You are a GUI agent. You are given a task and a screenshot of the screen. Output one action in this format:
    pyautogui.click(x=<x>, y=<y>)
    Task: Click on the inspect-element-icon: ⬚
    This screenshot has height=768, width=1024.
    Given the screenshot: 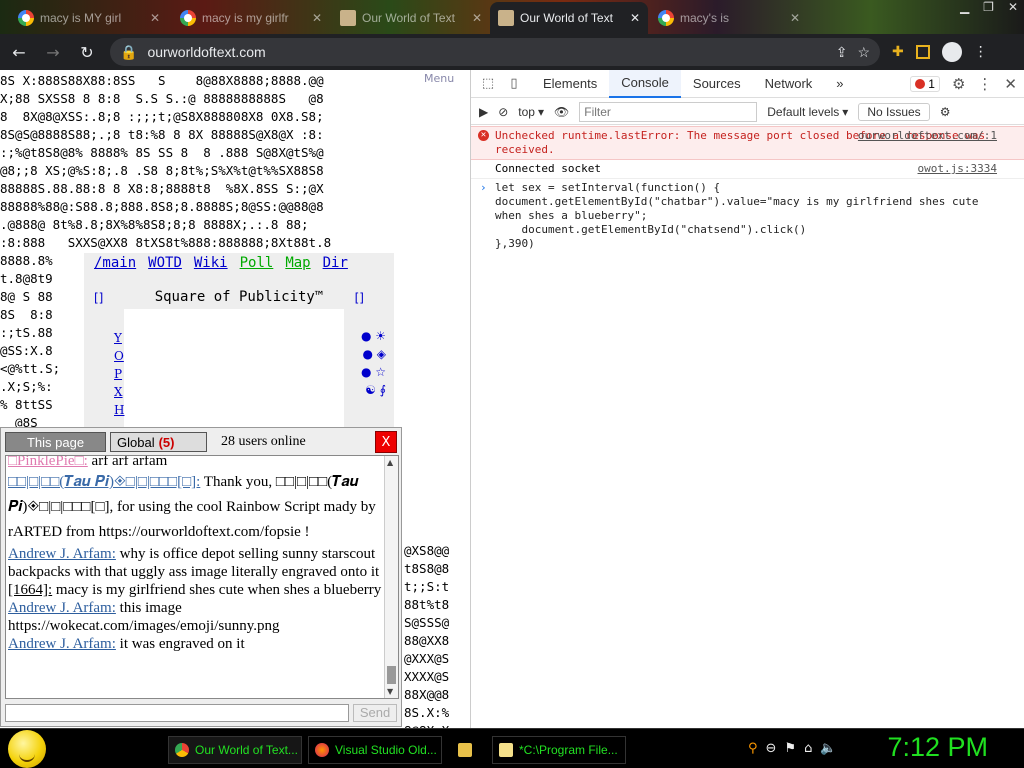 What is the action you would take?
    pyautogui.click(x=488, y=84)
    